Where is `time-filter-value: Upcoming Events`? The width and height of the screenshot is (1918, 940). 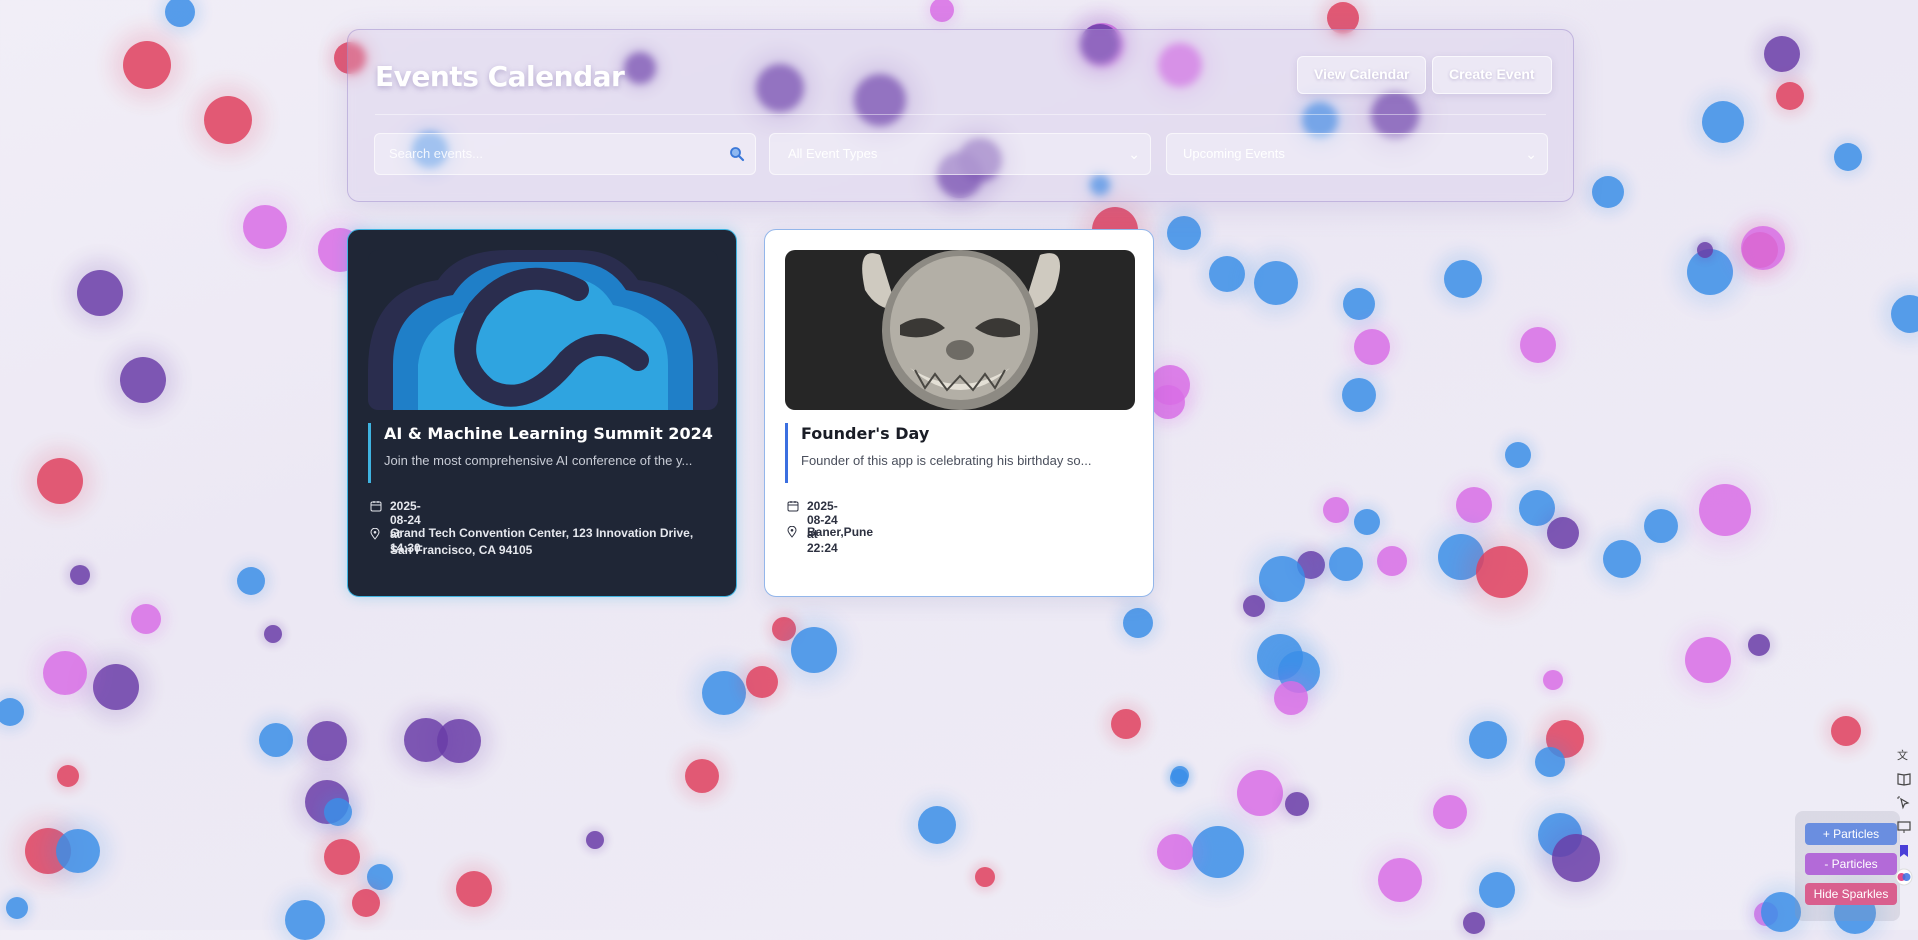 time-filter-value: Upcoming Events is located at coordinates (1234, 153).